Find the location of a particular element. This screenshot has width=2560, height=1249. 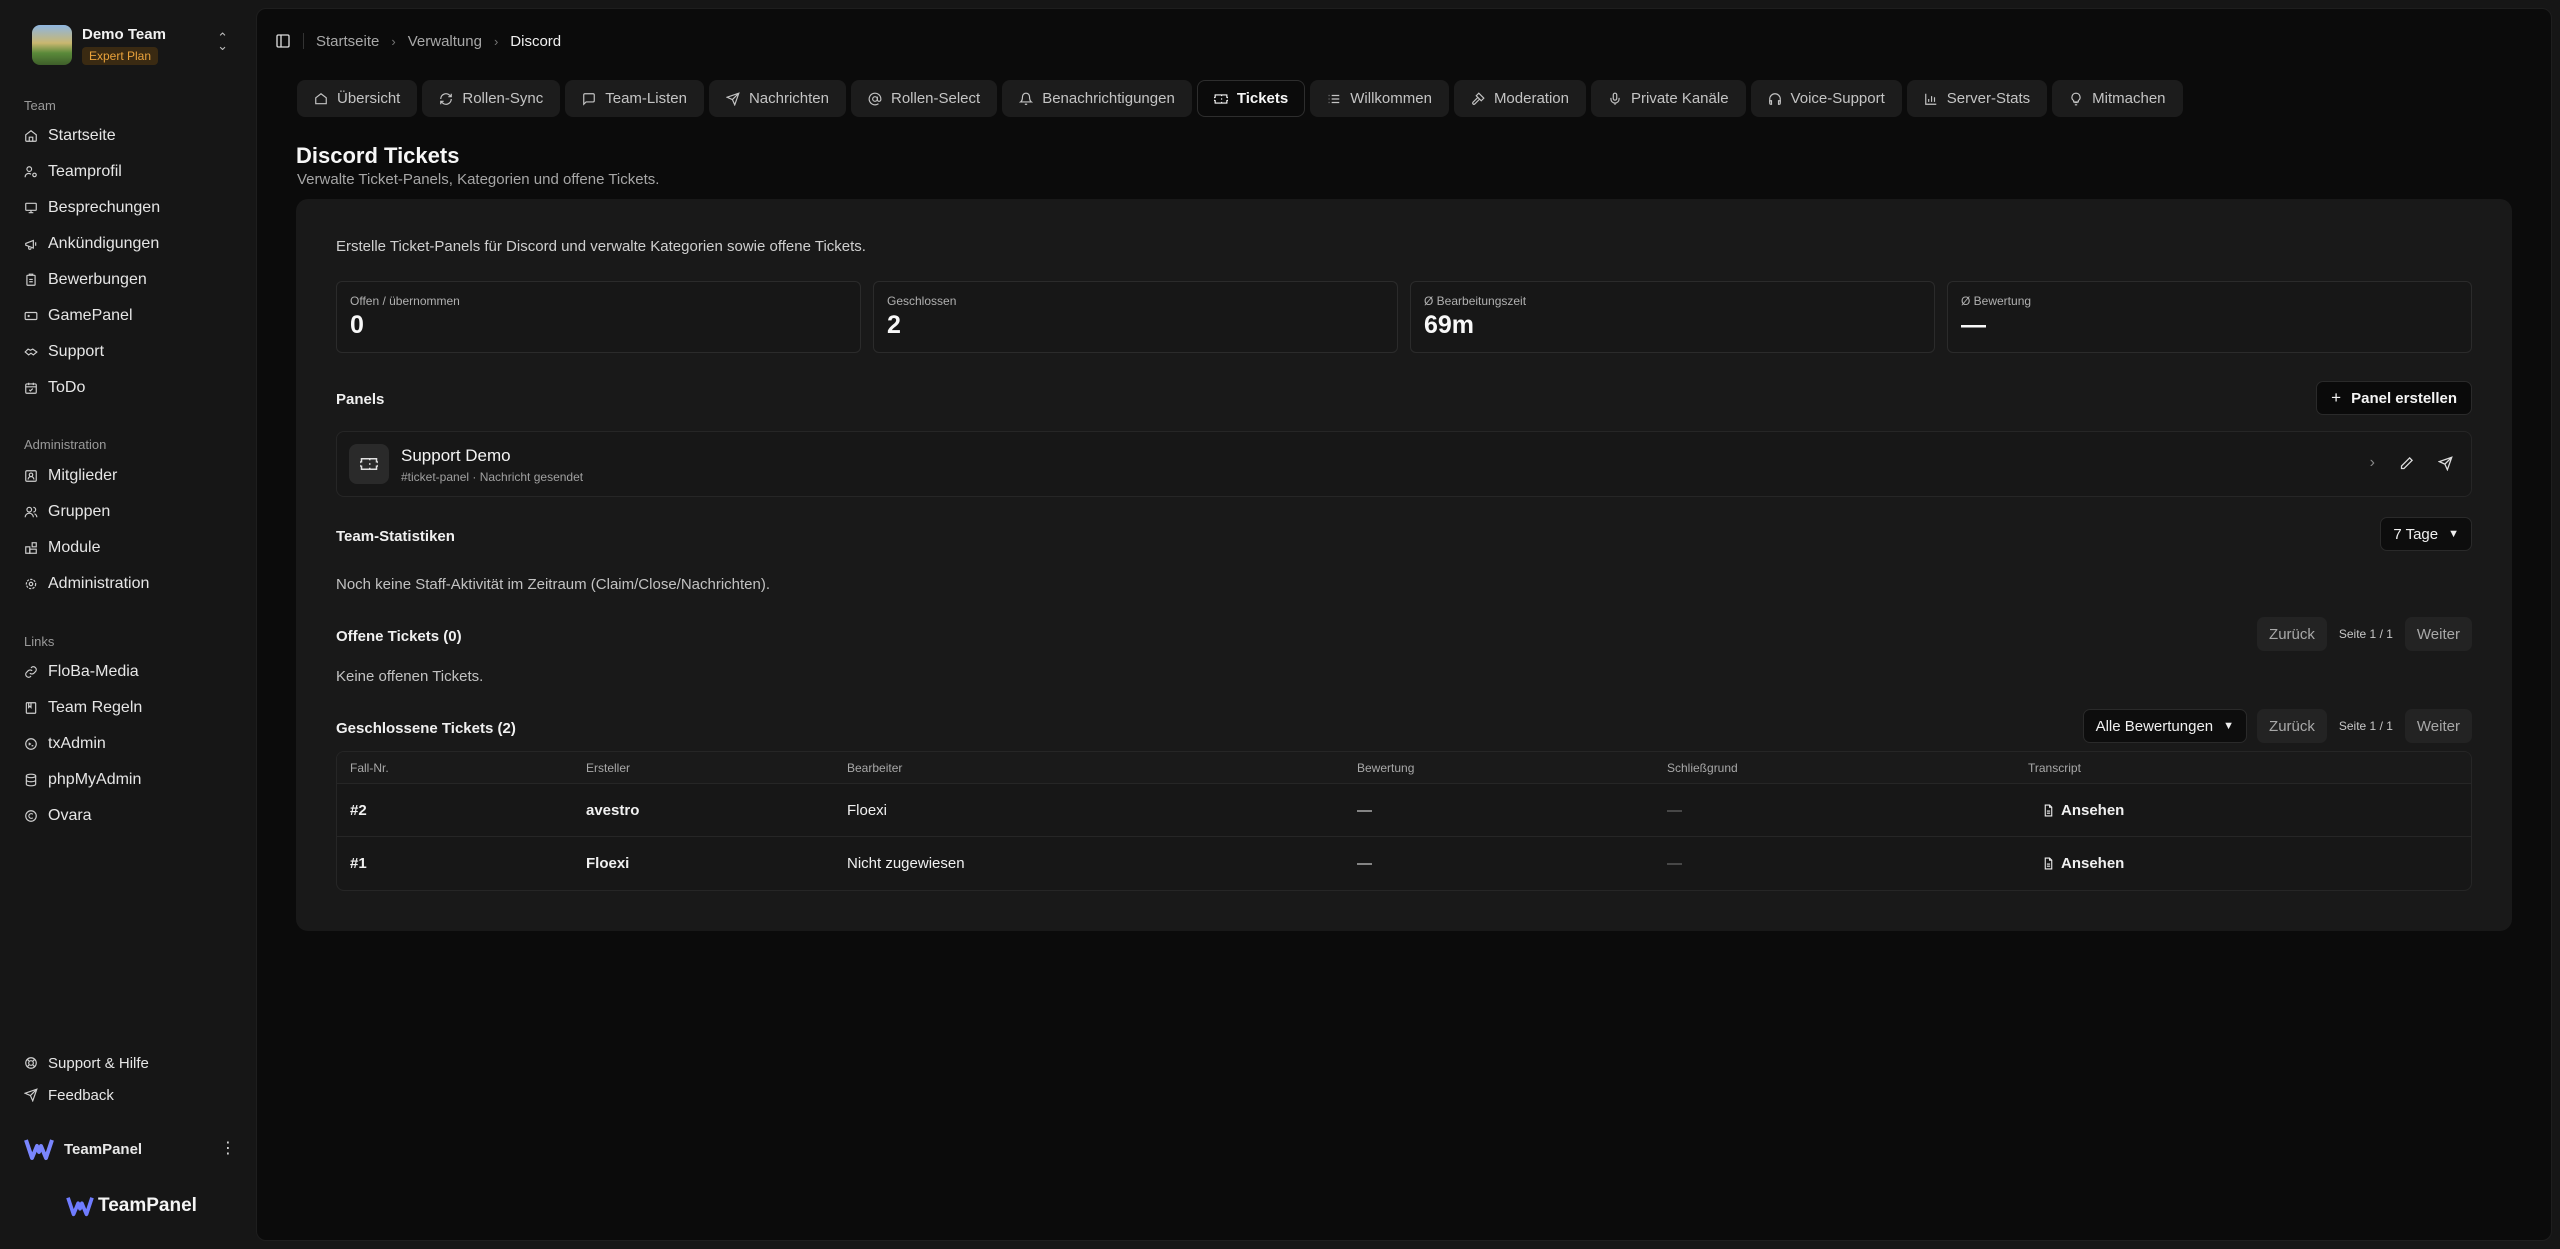

handshake-icon is located at coordinates (31, 352).